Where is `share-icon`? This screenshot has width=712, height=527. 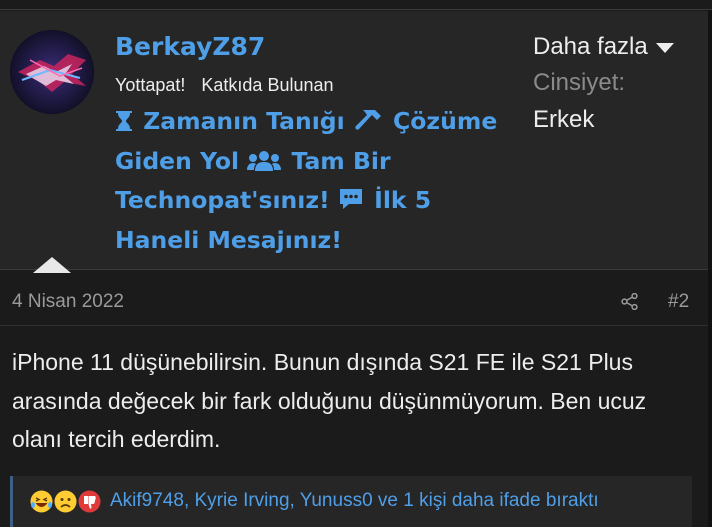 share-icon is located at coordinates (629, 301).